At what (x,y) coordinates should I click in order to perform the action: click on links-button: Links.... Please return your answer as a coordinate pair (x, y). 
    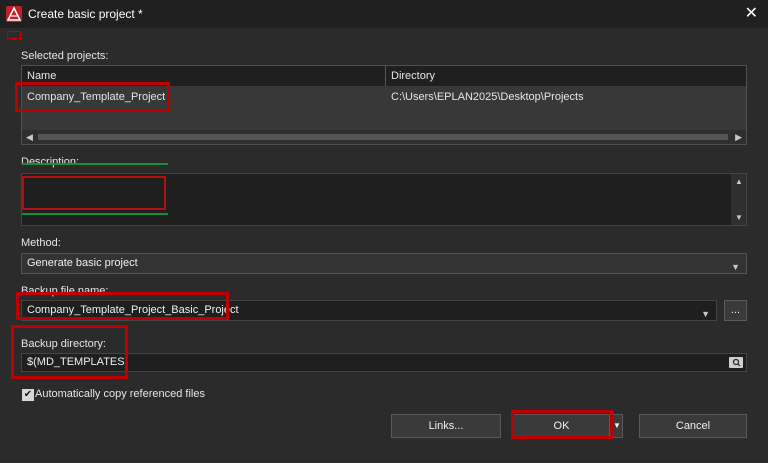
    Looking at the image, I should click on (446, 426).